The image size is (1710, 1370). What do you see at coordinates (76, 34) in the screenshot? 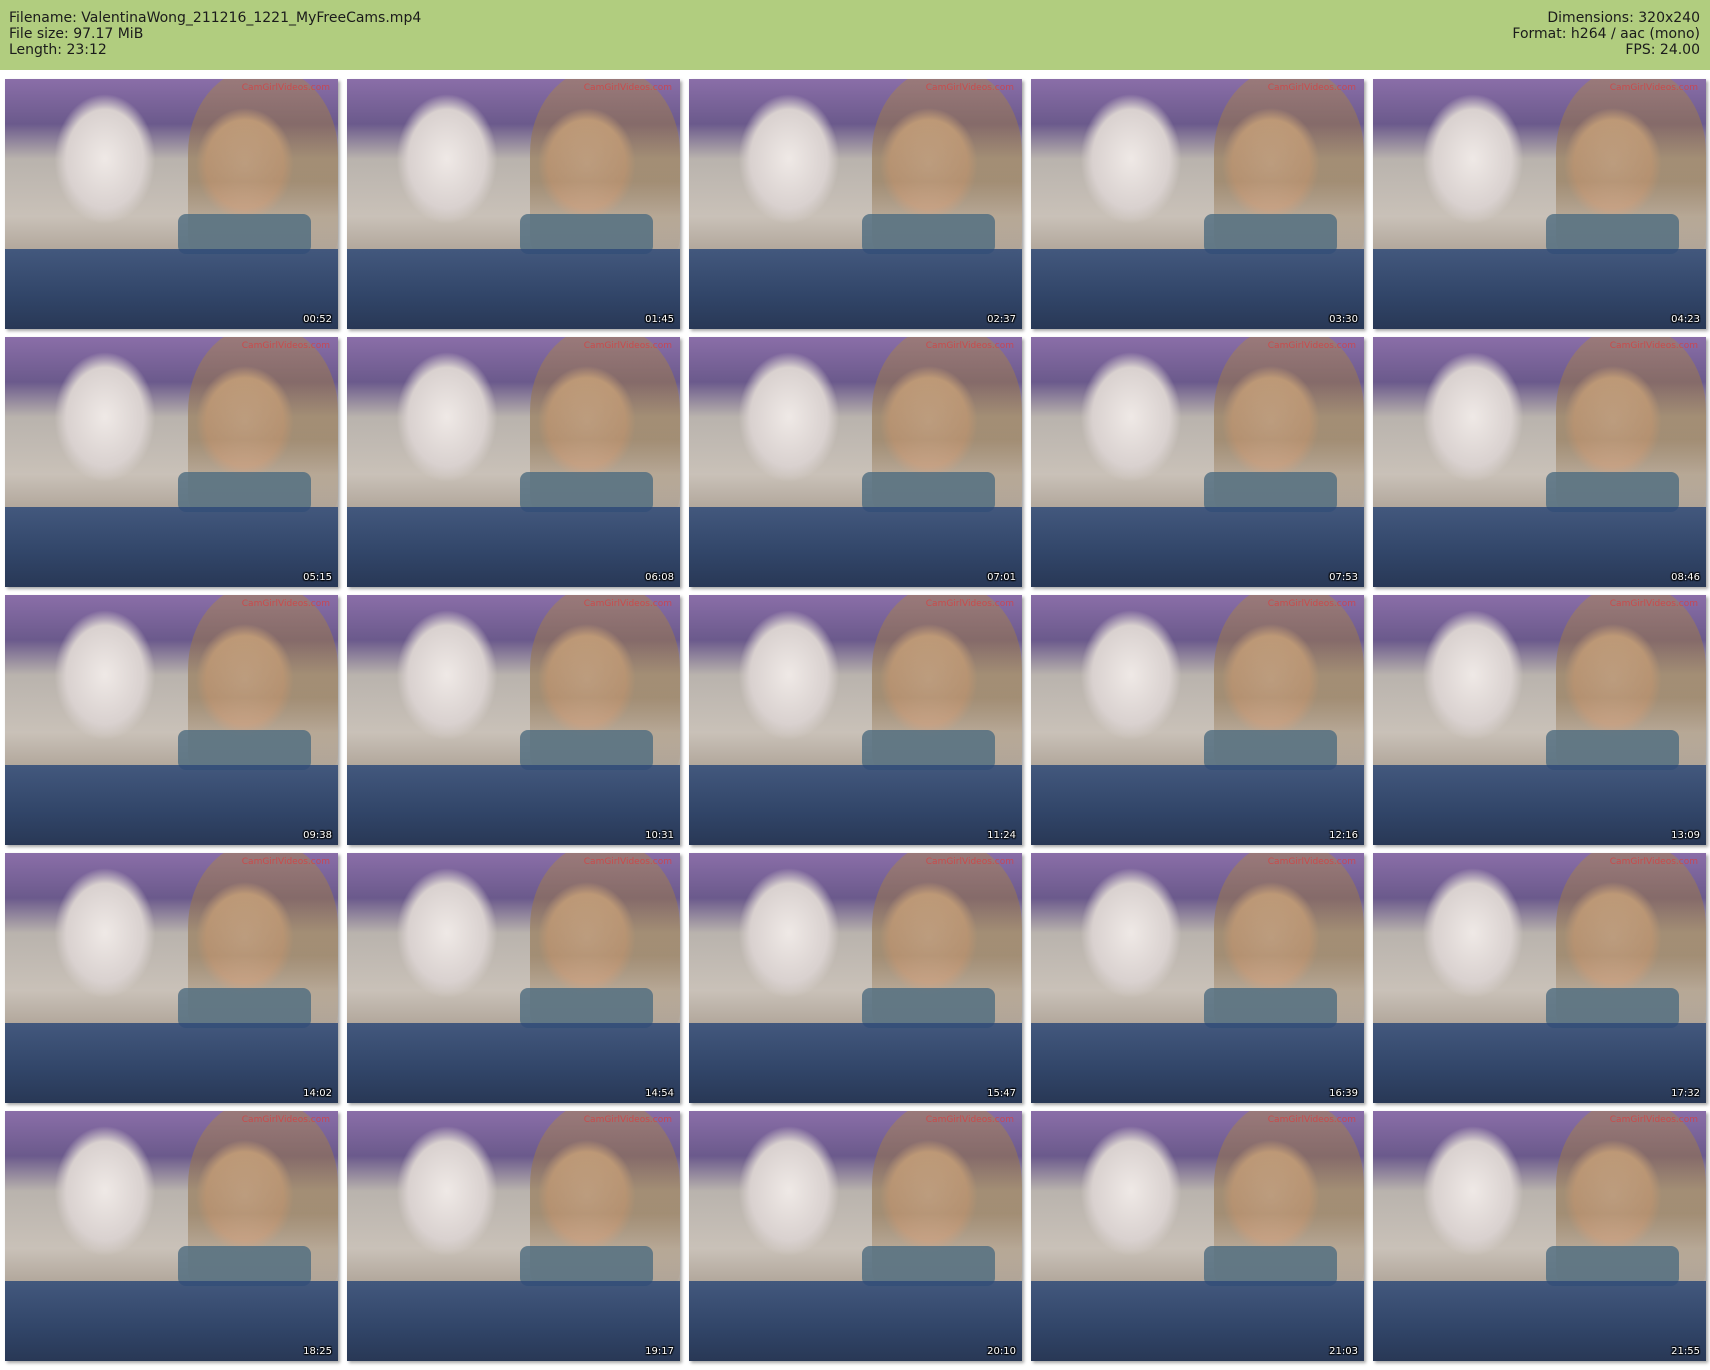
I see `file-size-text: File size: 97.17 MiB` at bounding box center [76, 34].